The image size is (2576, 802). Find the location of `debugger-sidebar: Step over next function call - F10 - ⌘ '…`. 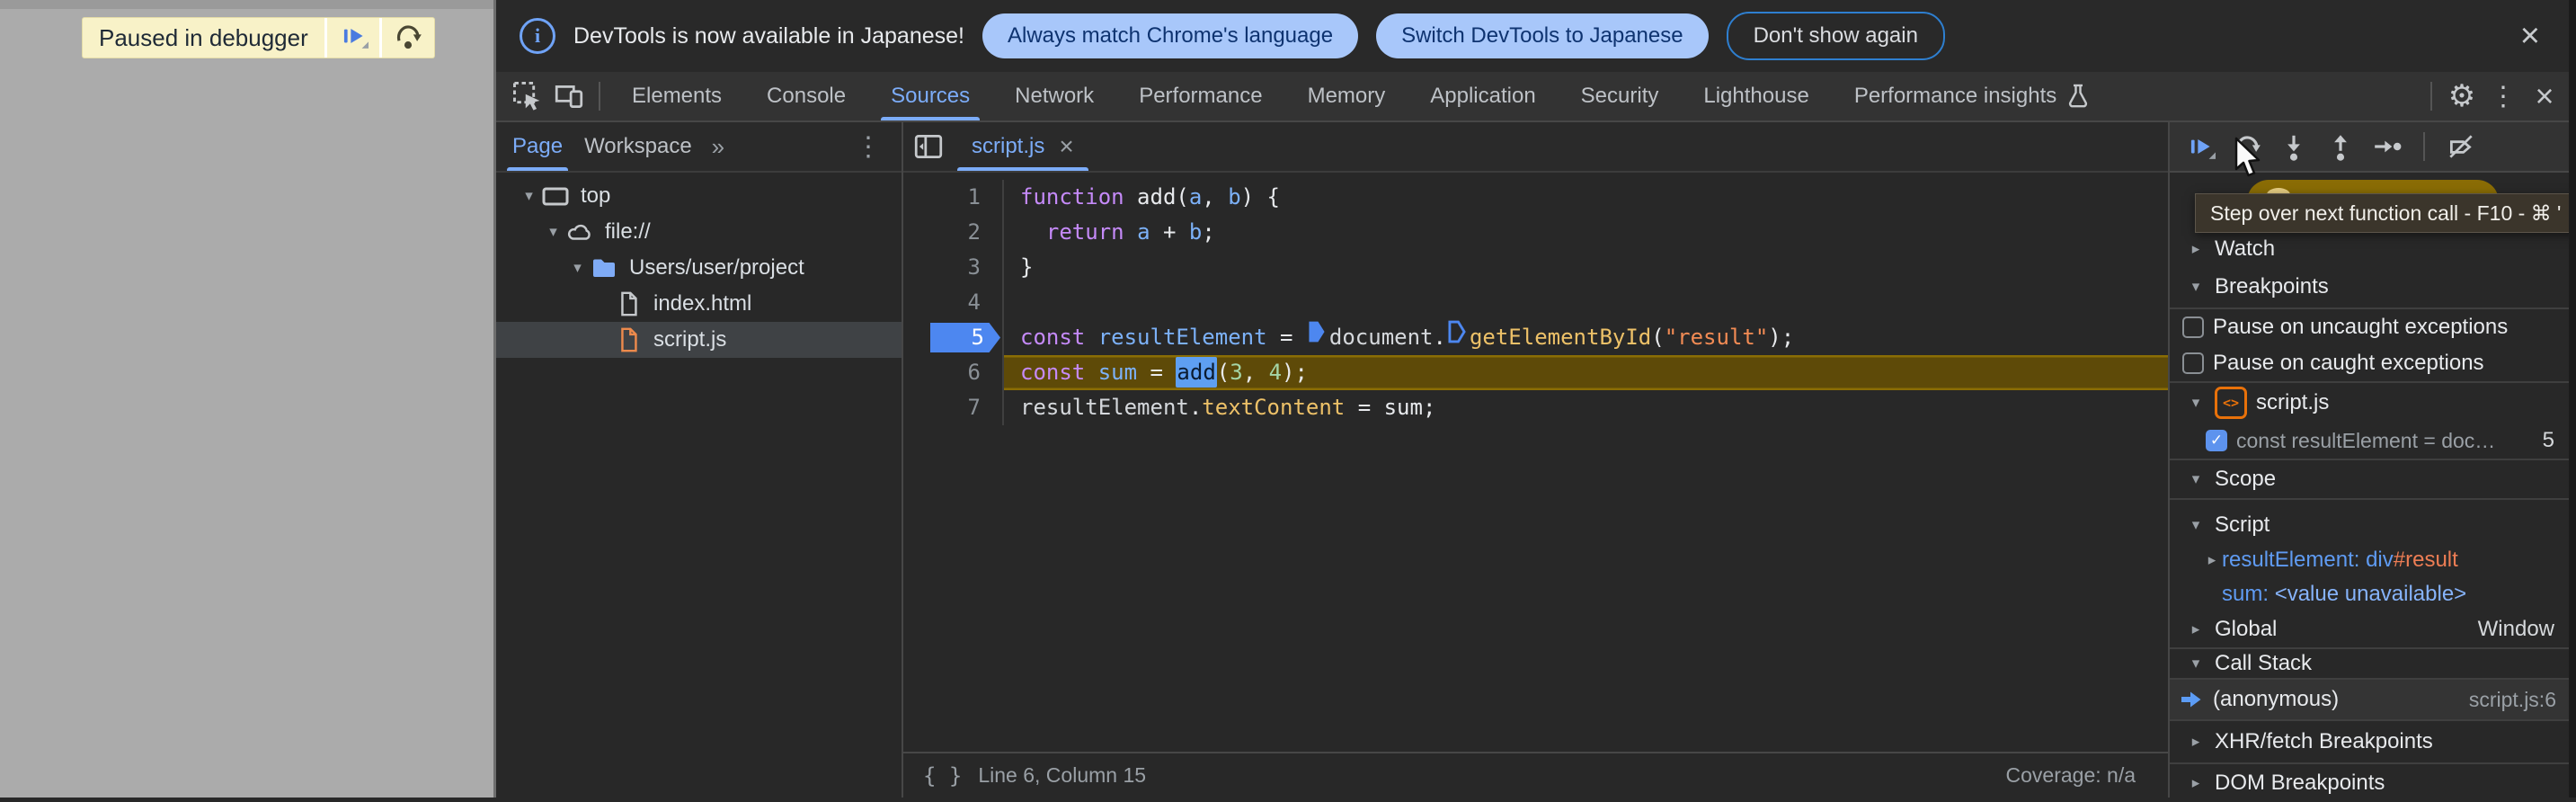

debugger-sidebar: Step over next function call - F10 - ⌘ '… is located at coordinates (2372, 460).